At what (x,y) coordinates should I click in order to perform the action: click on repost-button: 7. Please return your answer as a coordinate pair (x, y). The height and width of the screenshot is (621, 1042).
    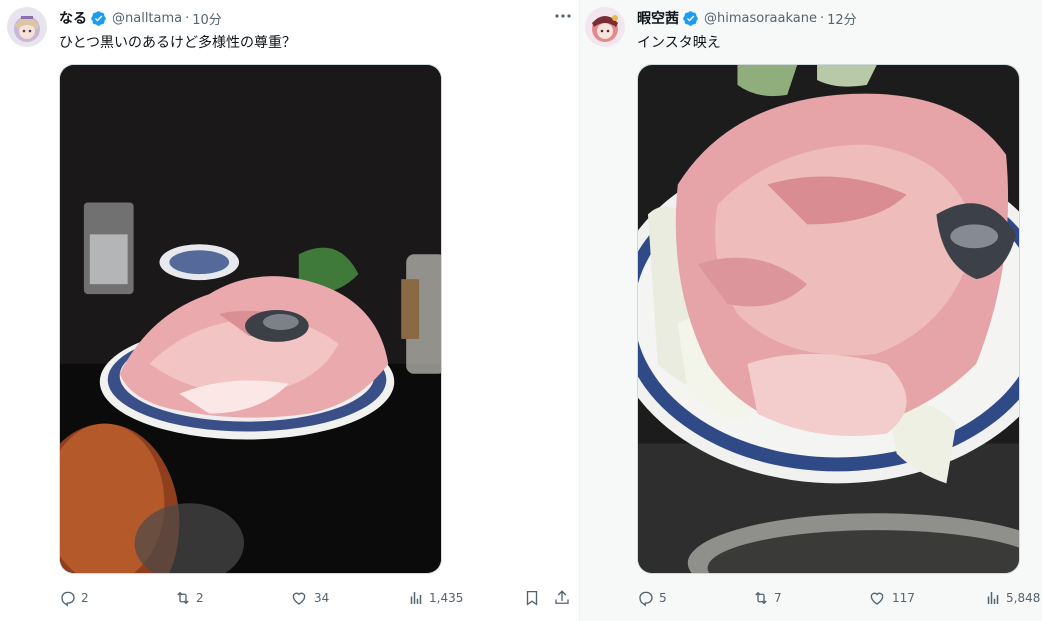
    Looking at the image, I should click on (767, 598).